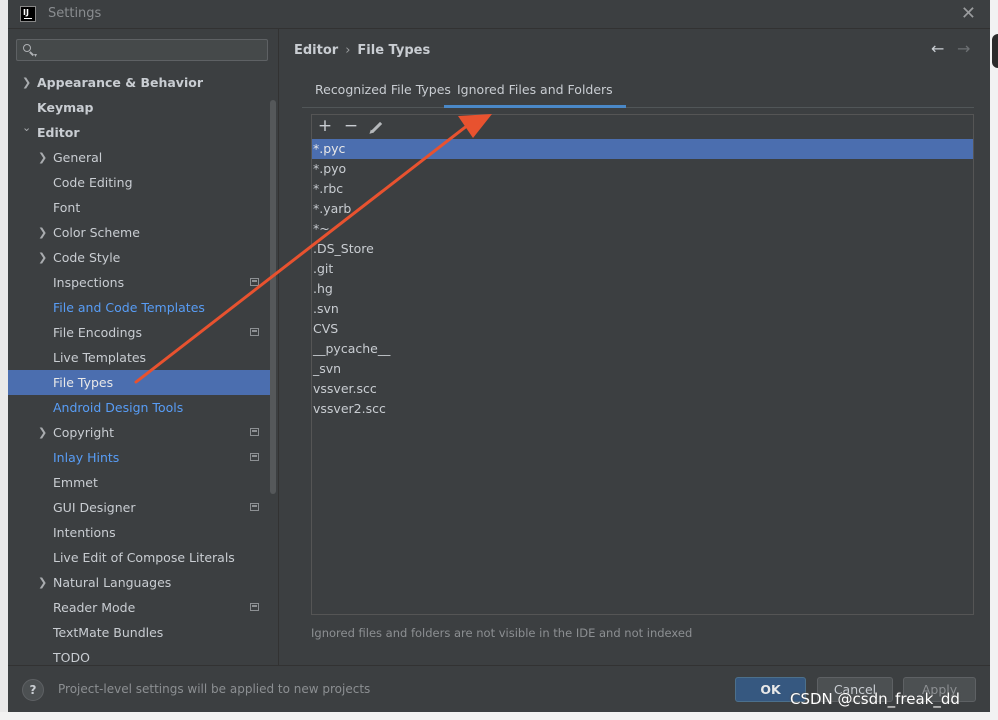 This screenshot has width=998, height=720. What do you see at coordinates (963, 48) in the screenshot?
I see `forward-arrow-icon: →` at bounding box center [963, 48].